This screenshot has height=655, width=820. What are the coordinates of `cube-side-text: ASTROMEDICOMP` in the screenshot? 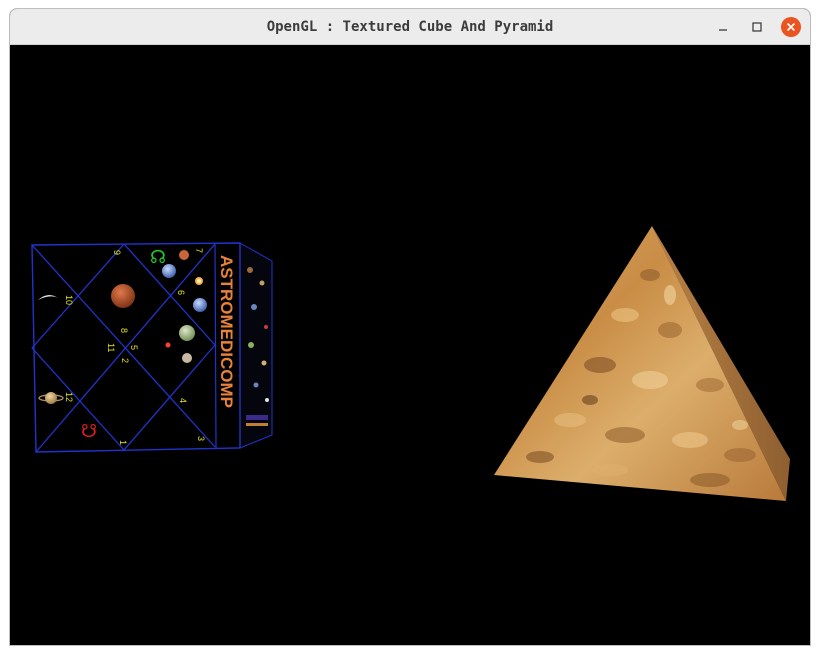 It's located at (226, 331).